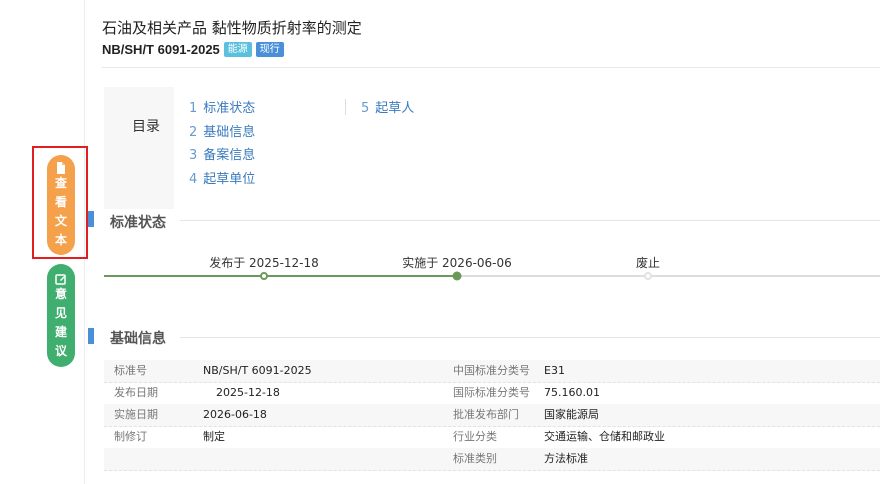 The height and width of the screenshot is (484, 880). Describe the element at coordinates (248, 392) in the screenshot. I see `info-value: 2025-12-18` at that location.